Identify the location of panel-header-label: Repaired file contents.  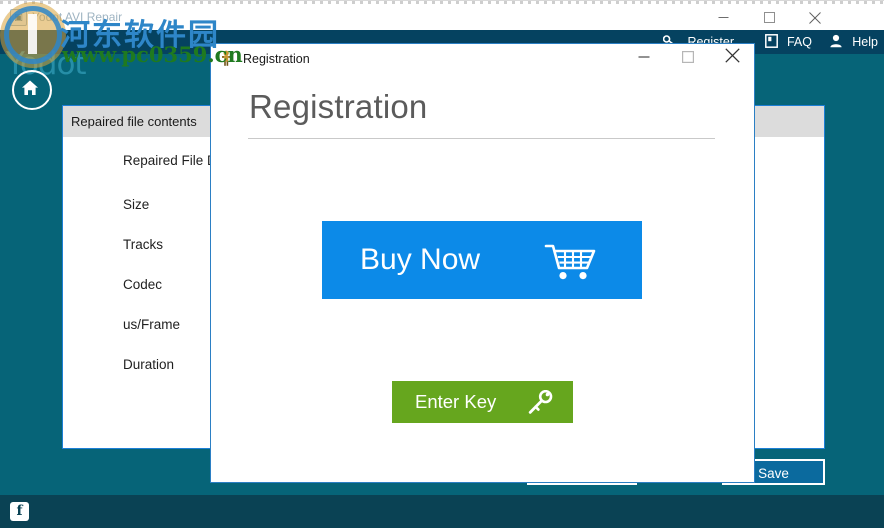
(134, 121).